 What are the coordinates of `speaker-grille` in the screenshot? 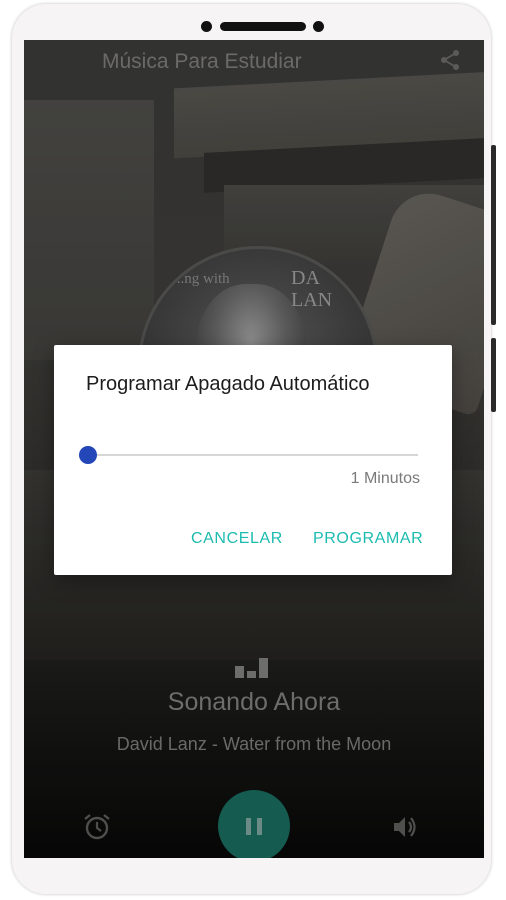 It's located at (263, 26).